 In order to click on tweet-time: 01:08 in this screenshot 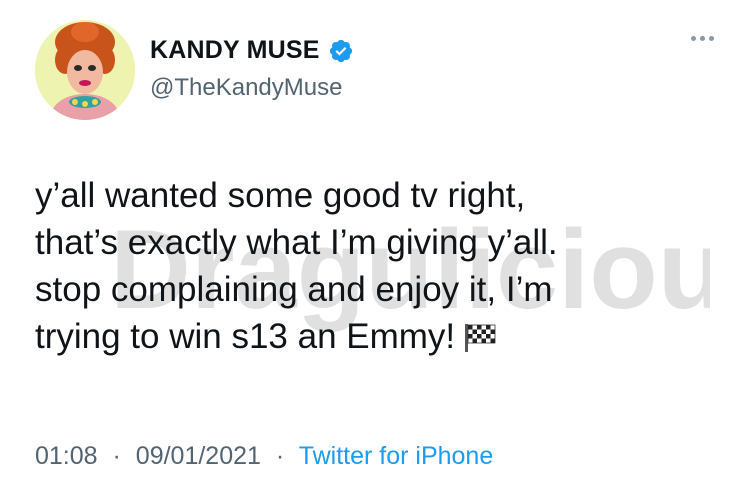, I will do `click(66, 456)`.